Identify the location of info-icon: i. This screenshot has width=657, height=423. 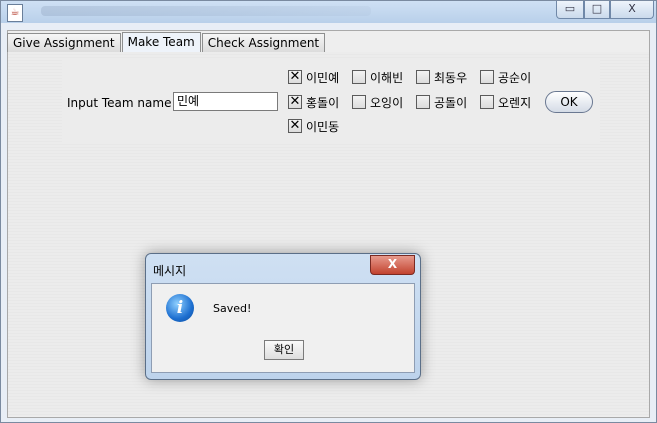
(180, 308).